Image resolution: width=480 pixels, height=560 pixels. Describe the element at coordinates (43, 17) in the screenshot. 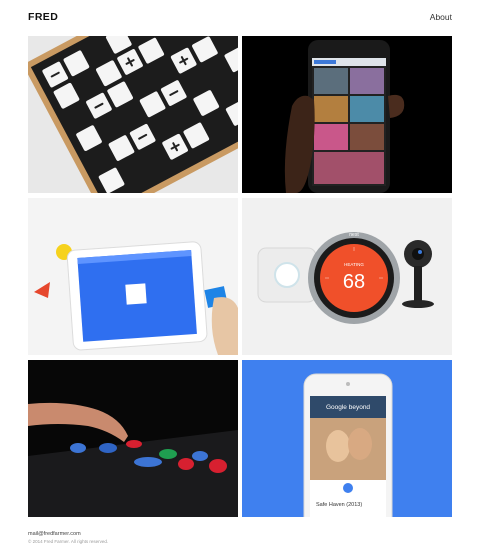

I see `site-logo: FRED` at that location.